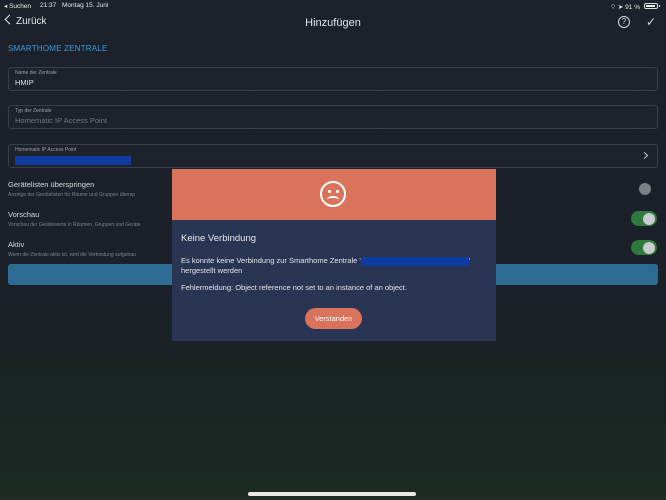 This screenshot has width=666, height=500. Describe the element at coordinates (625, 7) in the screenshot. I see `status-indicators: ⌔ ➤ 91 %` at that location.